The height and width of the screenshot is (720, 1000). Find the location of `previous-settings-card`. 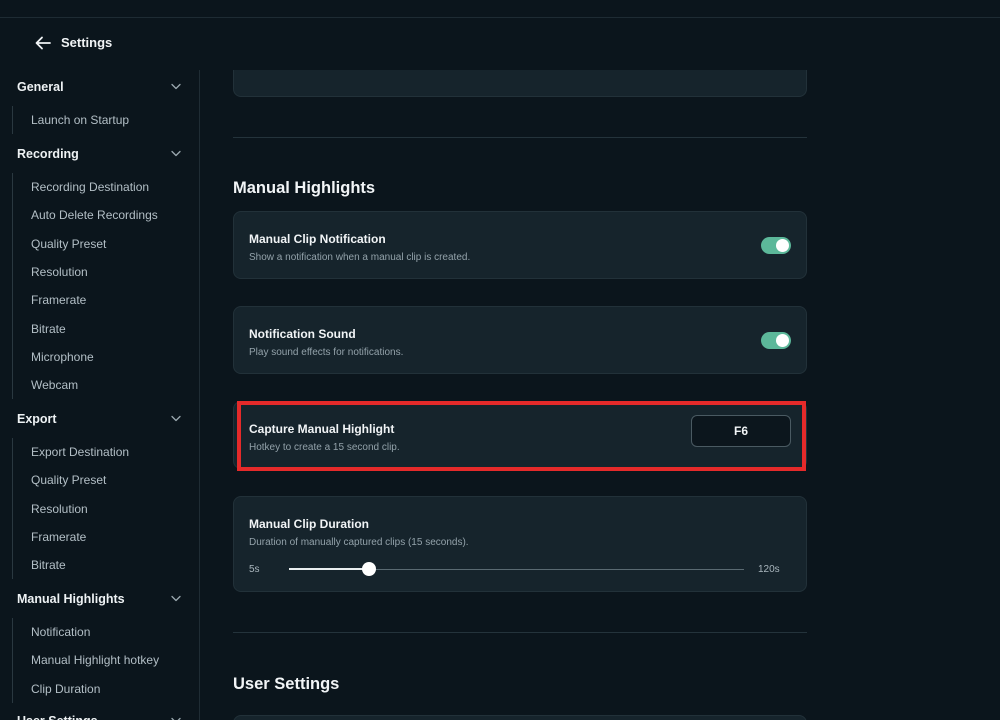

previous-settings-card is located at coordinates (520, 83).